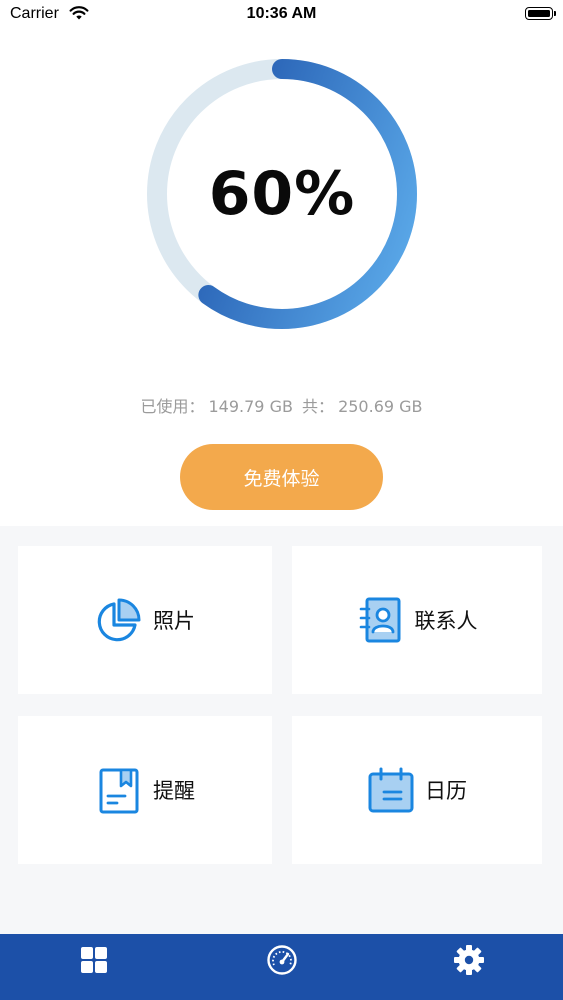 This screenshot has width=563, height=1000. I want to click on storage-usage-text: 已使用： 149.79 GB 共： 250.69 GB, so click(281, 405).